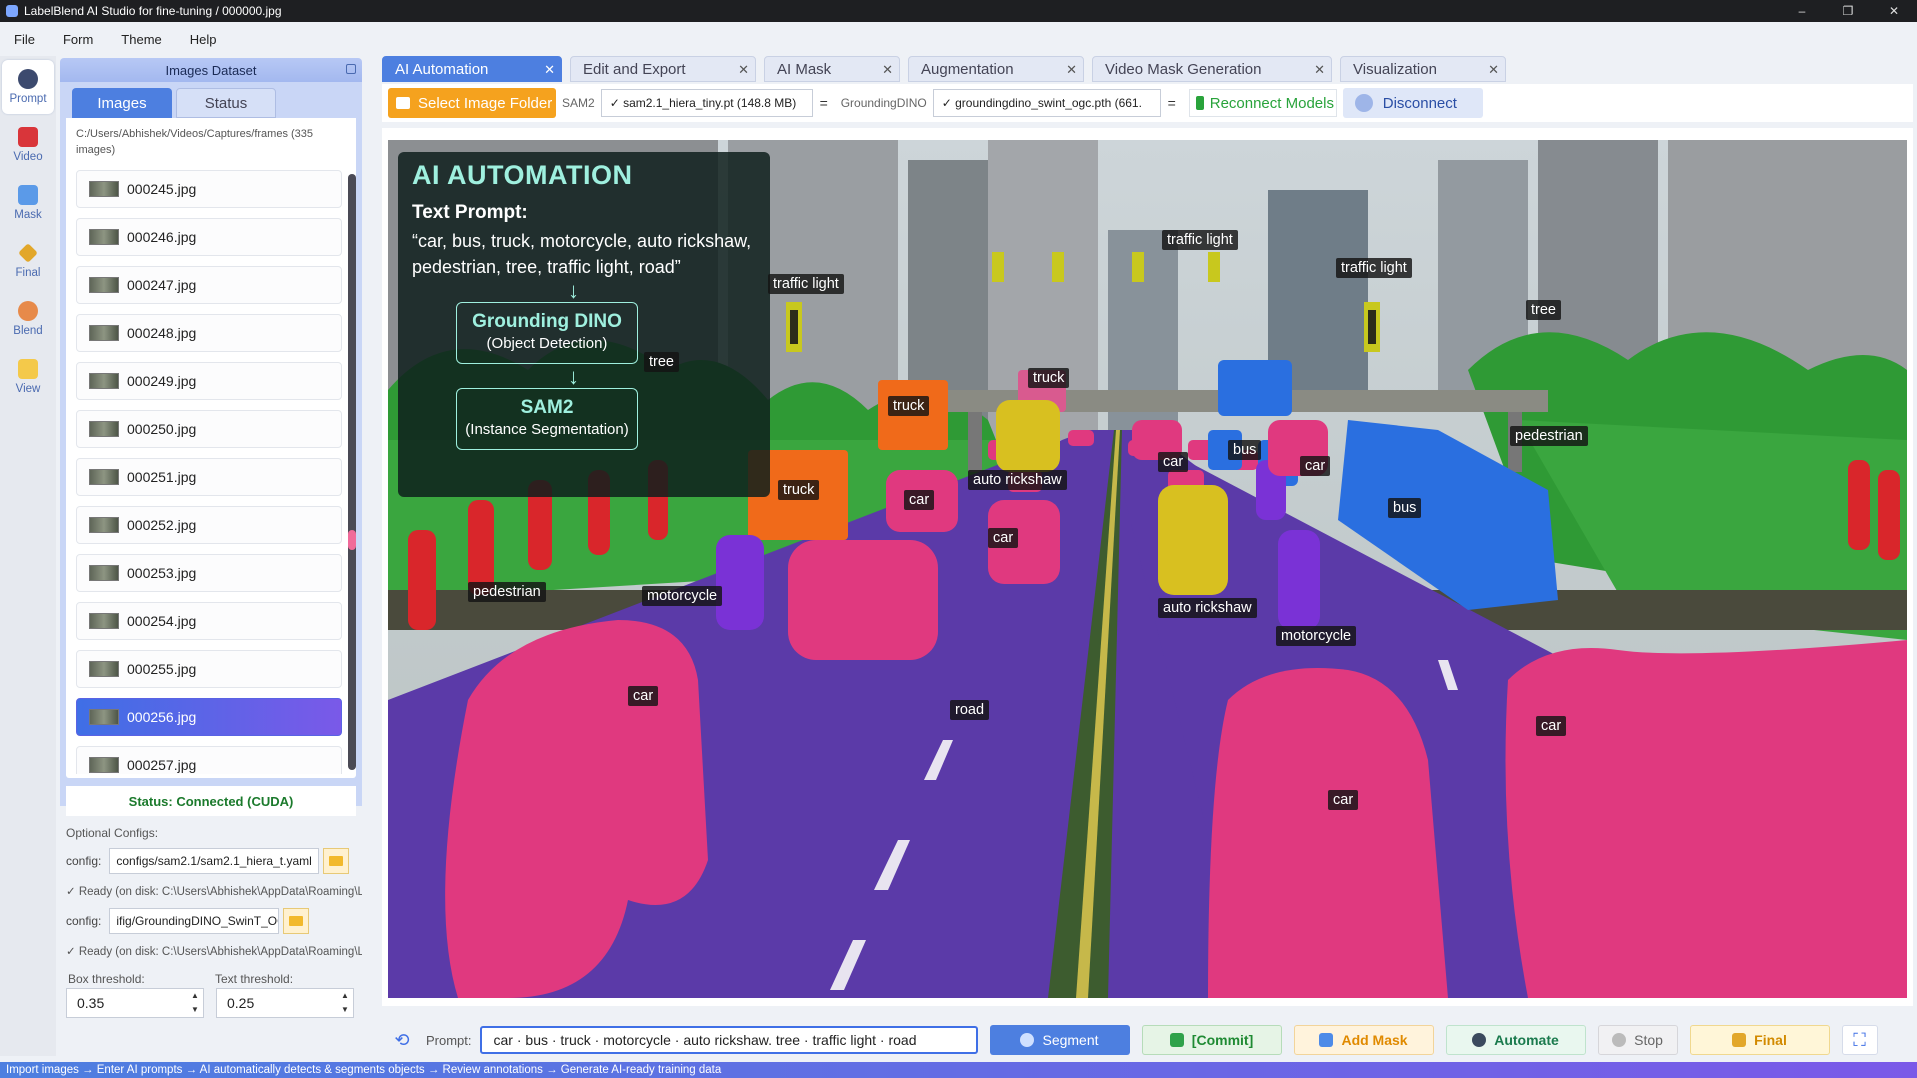 This screenshot has height=1078, width=1917. Describe the element at coordinates (351, 69) in the screenshot. I see `undock-icon` at that location.